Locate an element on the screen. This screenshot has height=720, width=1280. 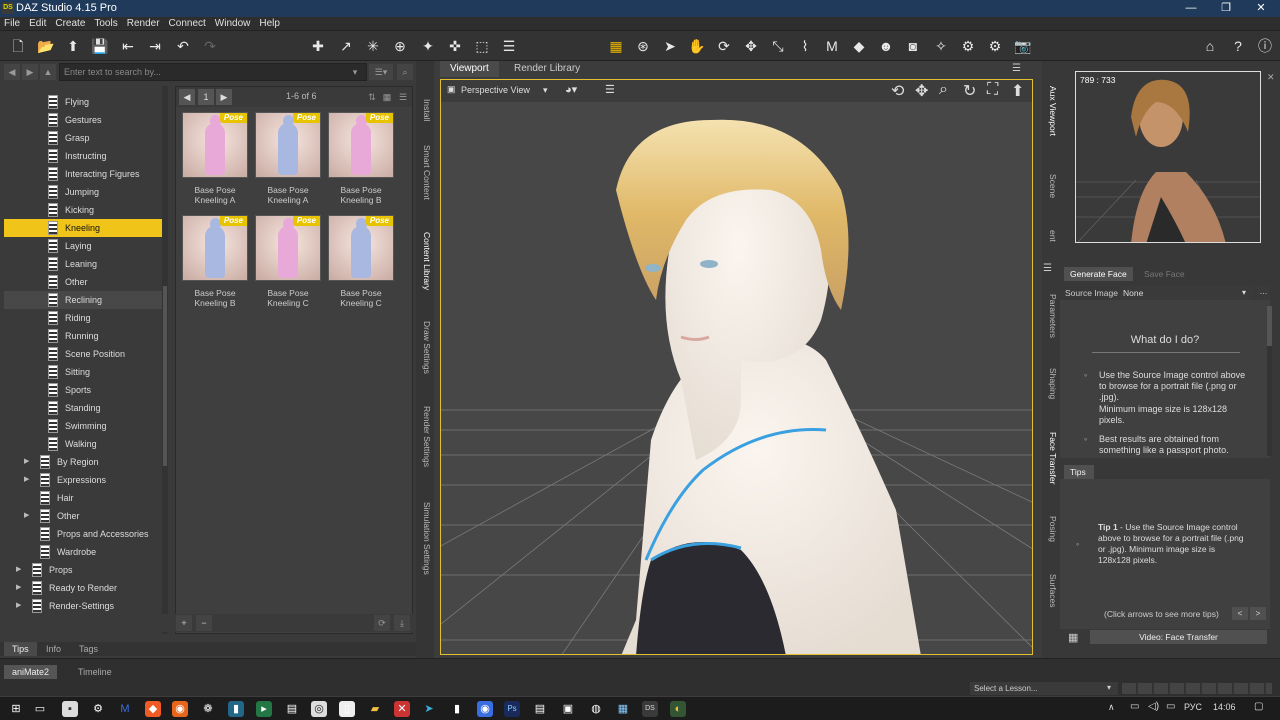
collapse-icon: ⤓ is located at coordinates (402, 623).